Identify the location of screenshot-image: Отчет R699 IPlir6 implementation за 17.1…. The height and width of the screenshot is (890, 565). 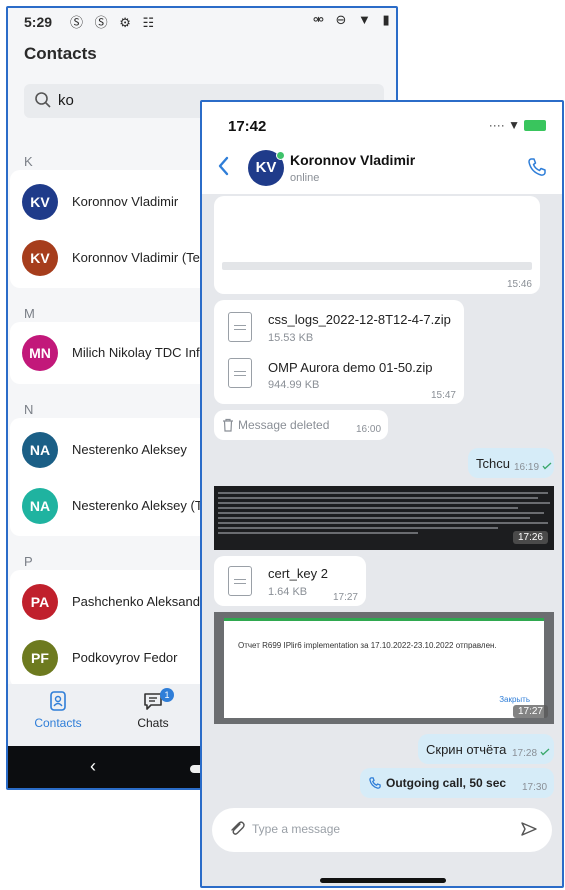
(384, 668).